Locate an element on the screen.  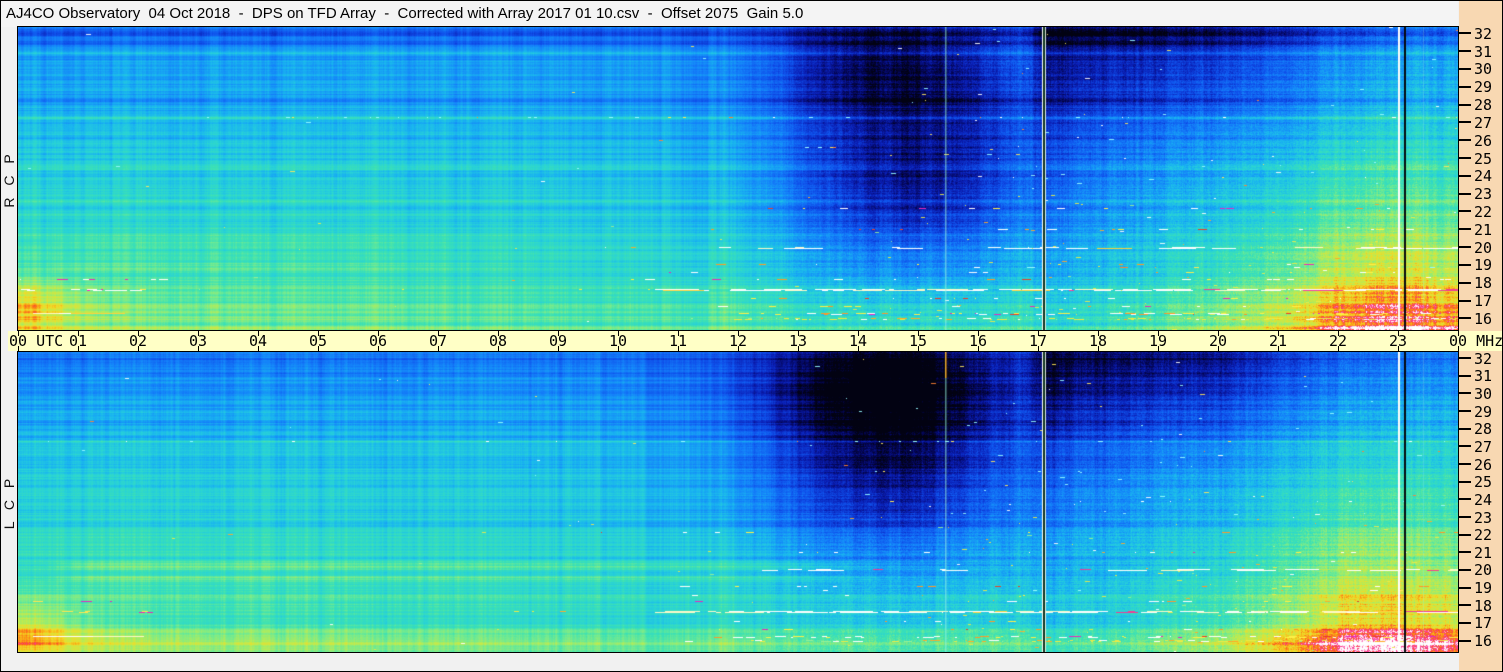
hour-label: 12 is located at coordinates (738, 341).